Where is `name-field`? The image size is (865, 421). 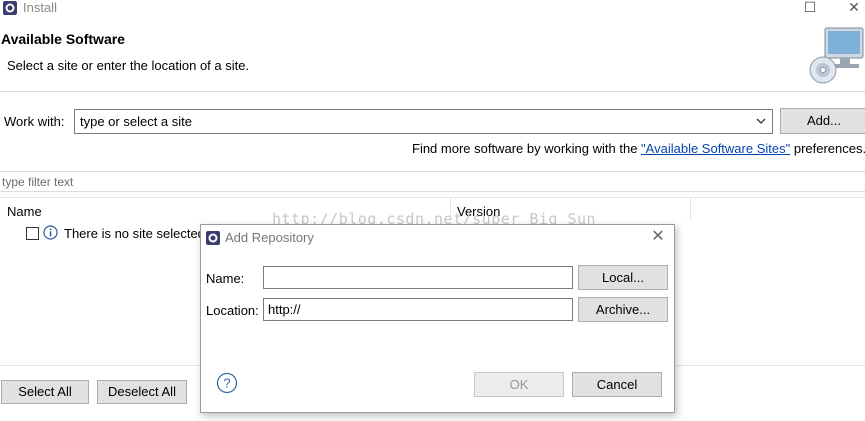 name-field is located at coordinates (418, 277).